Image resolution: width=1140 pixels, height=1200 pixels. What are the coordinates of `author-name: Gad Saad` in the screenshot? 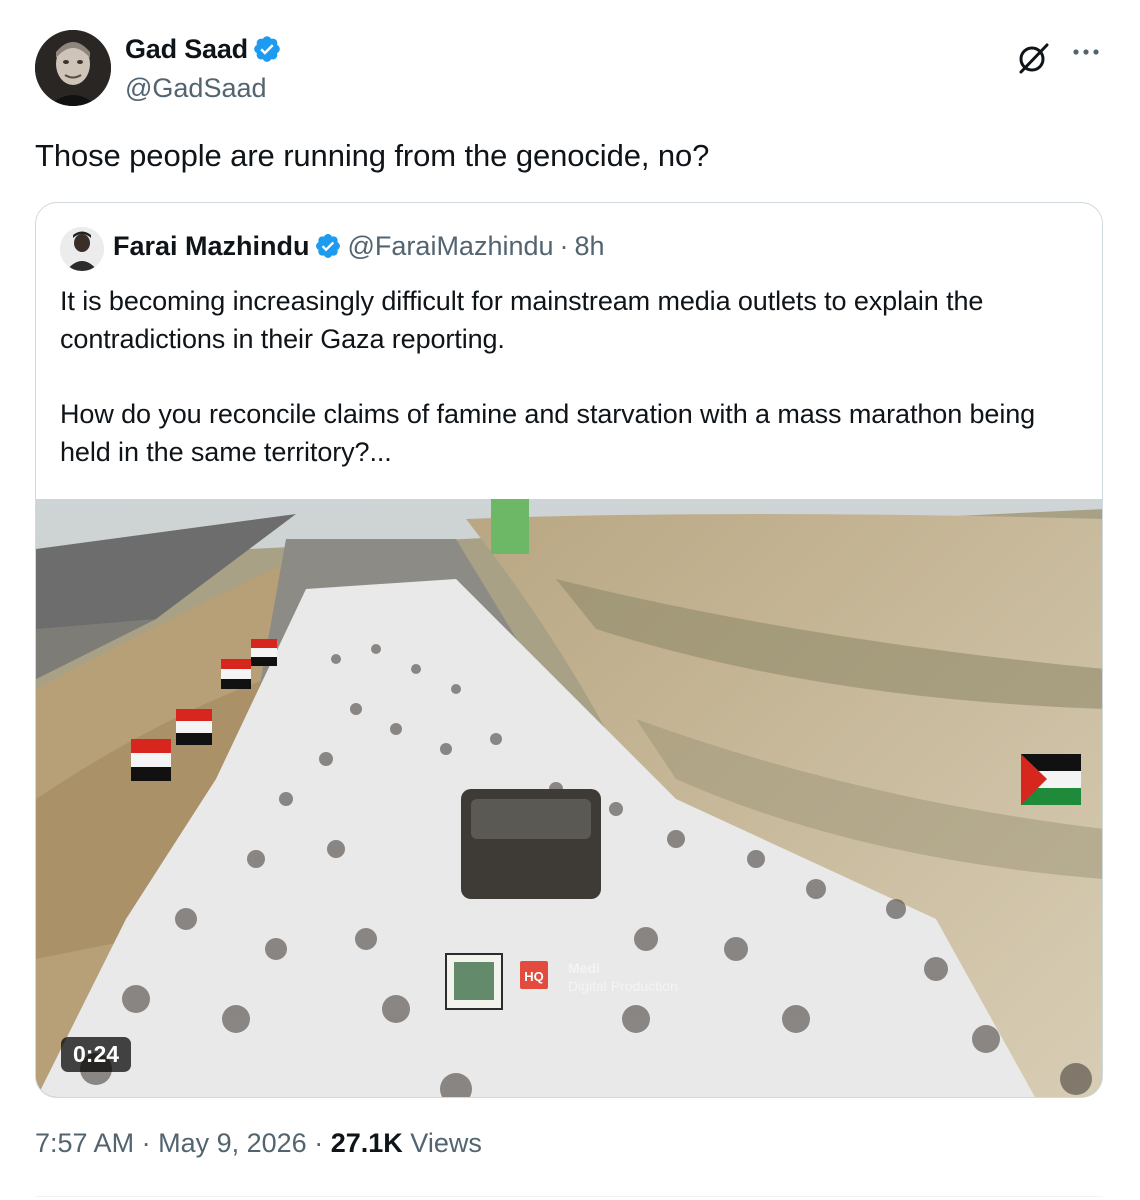 It's located at (203, 49).